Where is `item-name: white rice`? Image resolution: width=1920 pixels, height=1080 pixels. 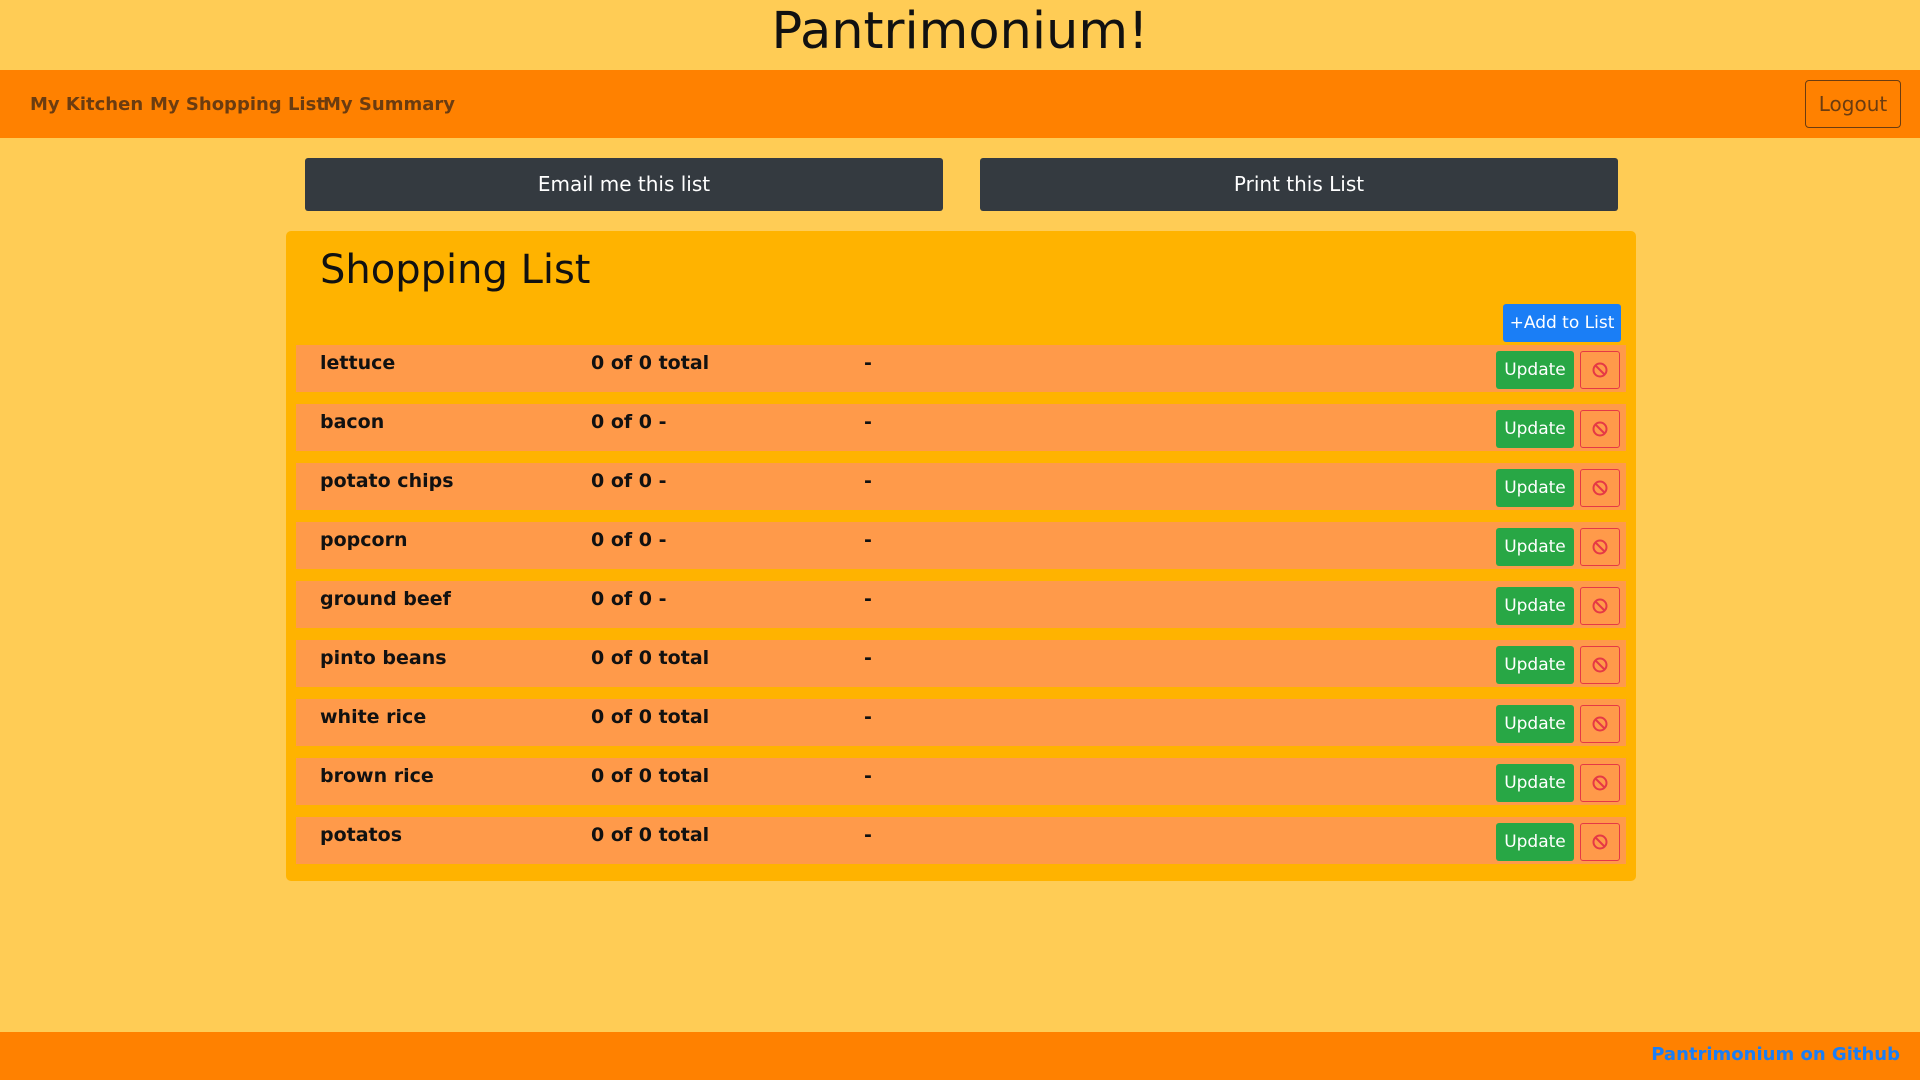 item-name: white rice is located at coordinates (373, 717).